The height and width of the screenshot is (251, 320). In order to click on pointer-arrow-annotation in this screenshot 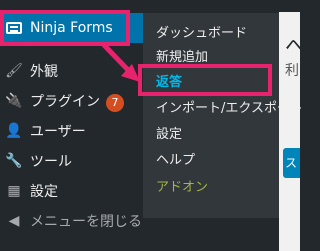, I will do `click(120, 62)`.